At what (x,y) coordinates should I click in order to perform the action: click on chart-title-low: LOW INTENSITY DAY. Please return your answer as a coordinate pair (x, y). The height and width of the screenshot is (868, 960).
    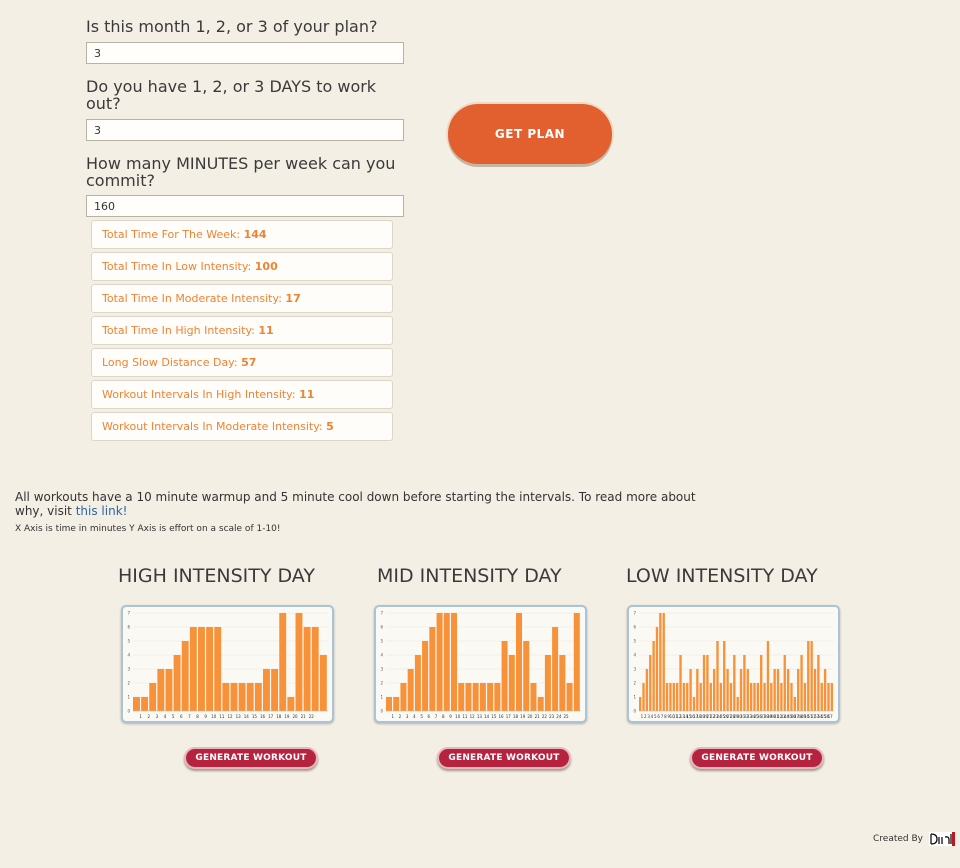
    Looking at the image, I should click on (722, 576).